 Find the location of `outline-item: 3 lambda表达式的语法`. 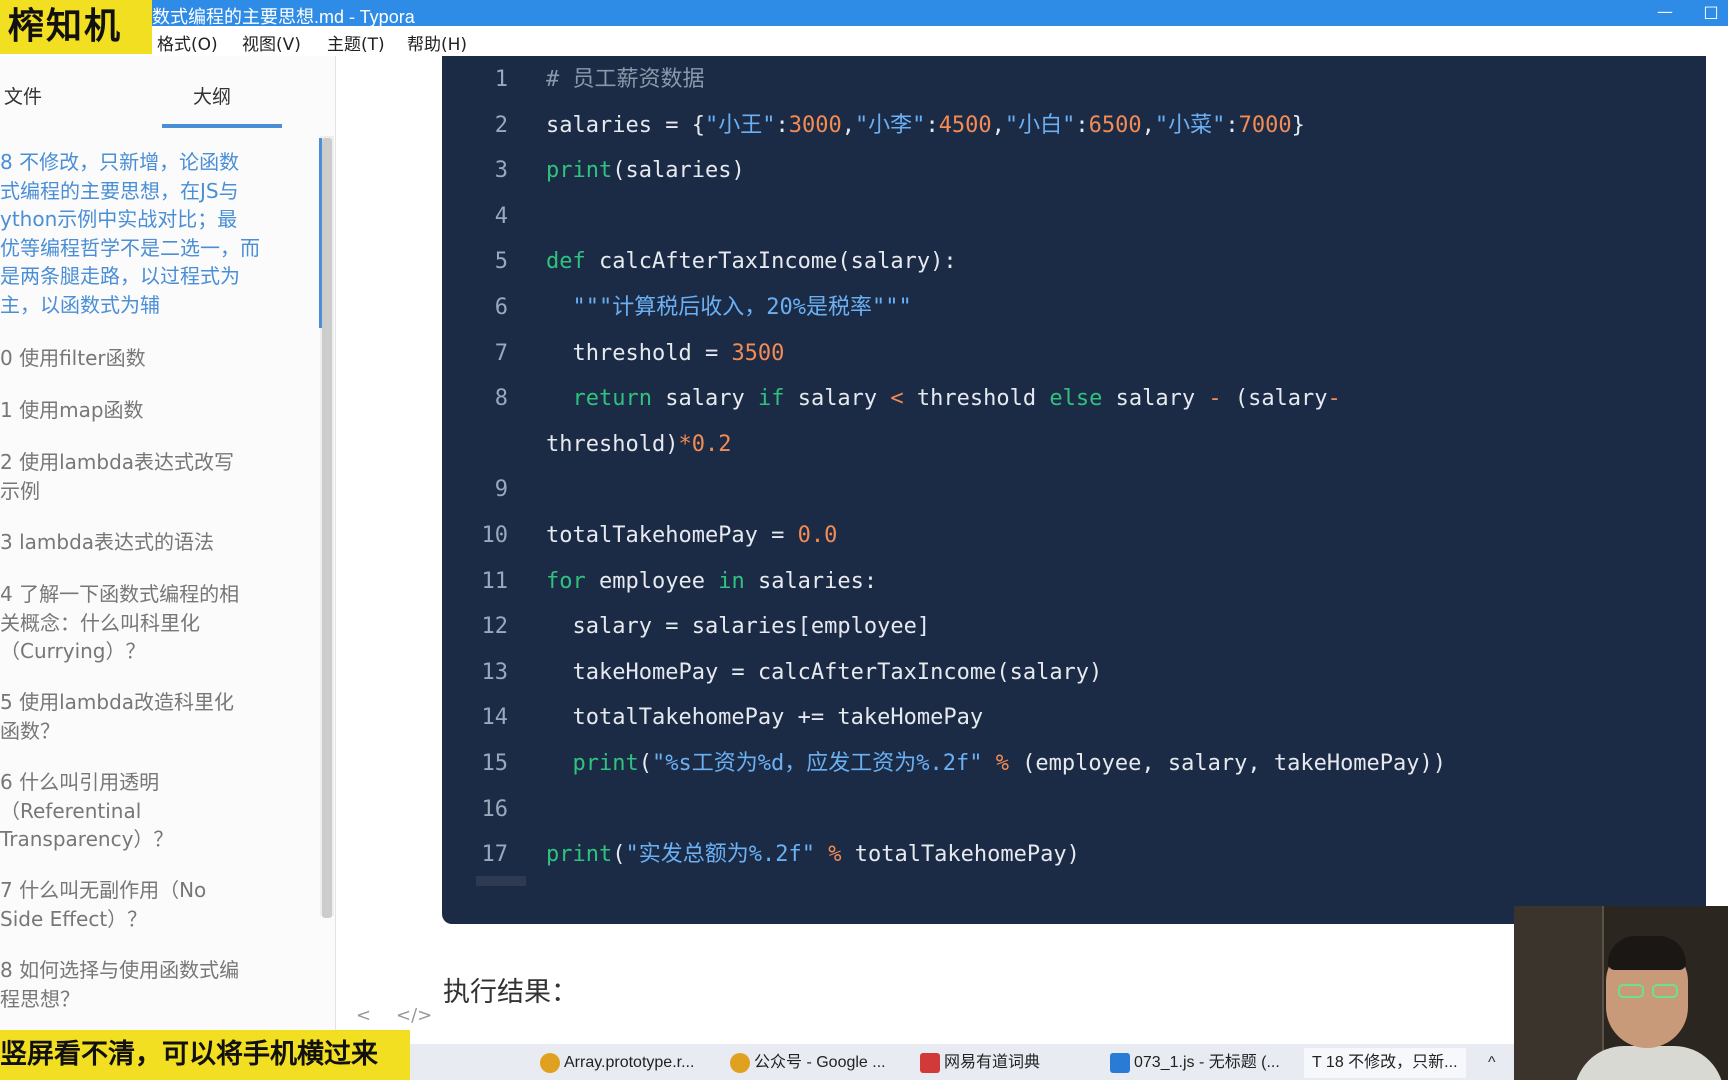

outline-item: 3 lambda表达式的语法 is located at coordinates (159, 542).